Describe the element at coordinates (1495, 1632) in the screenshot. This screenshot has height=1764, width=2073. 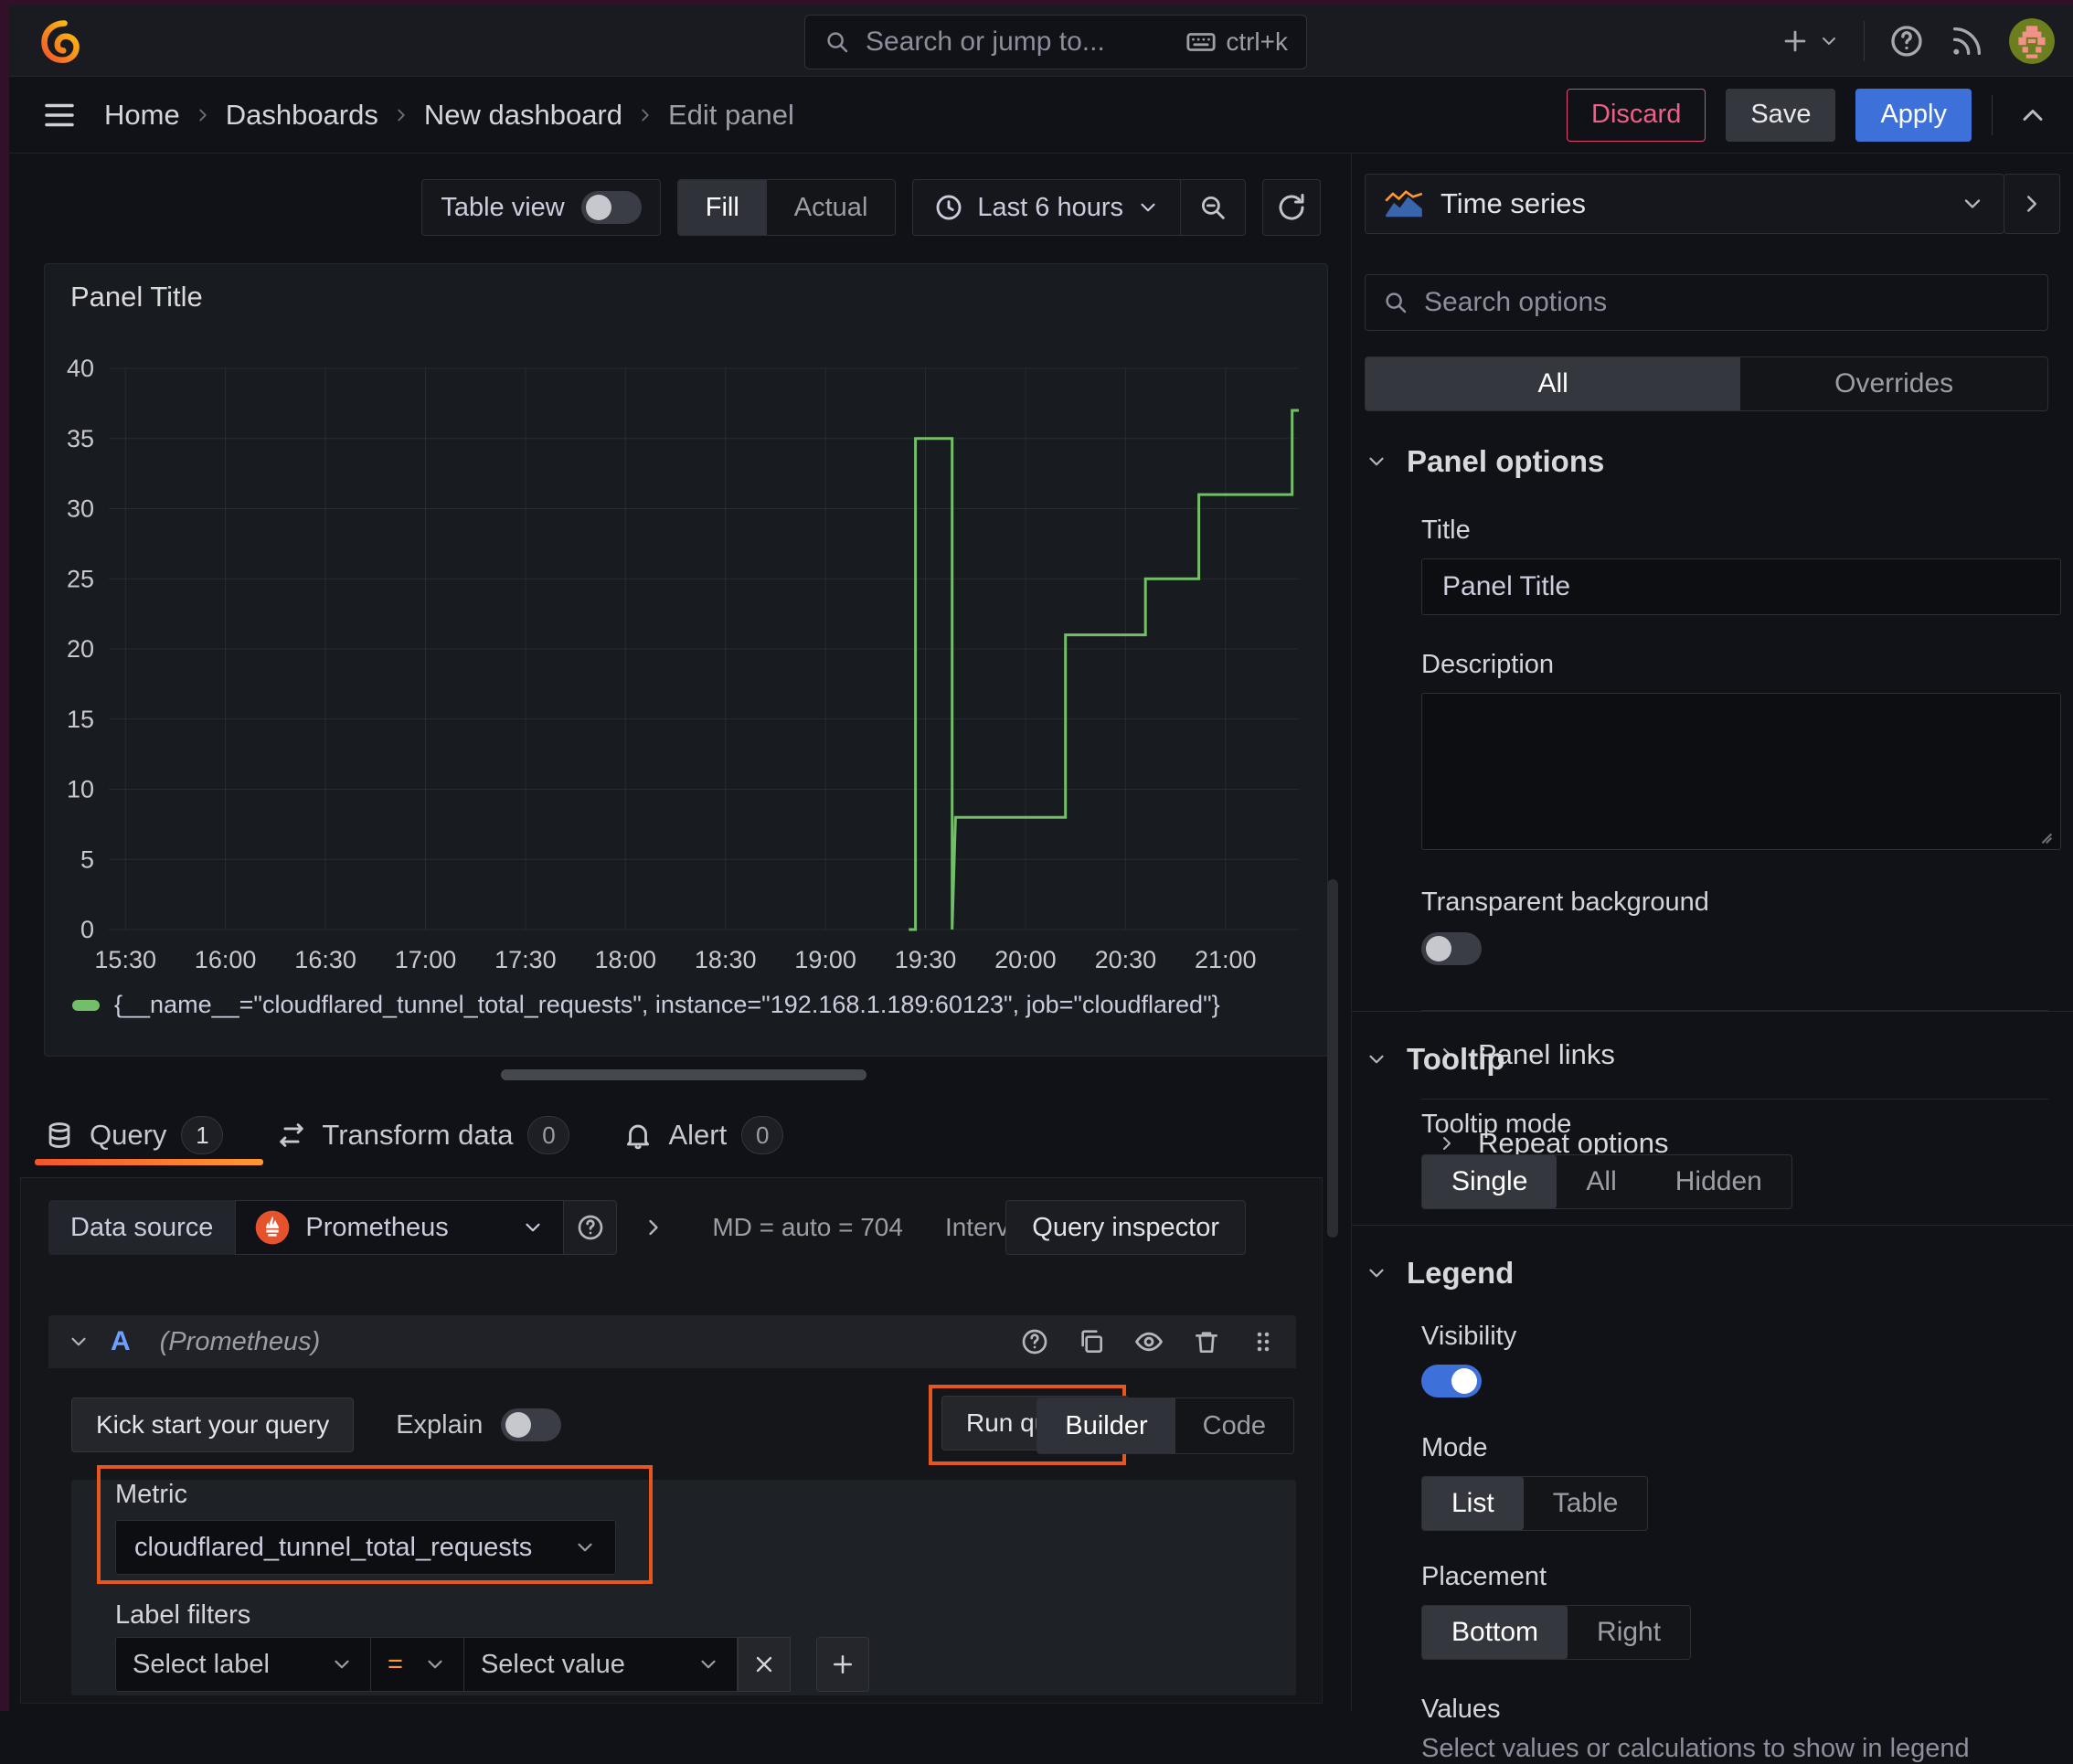
I see `legend-placement-bottom: Bottom` at that location.